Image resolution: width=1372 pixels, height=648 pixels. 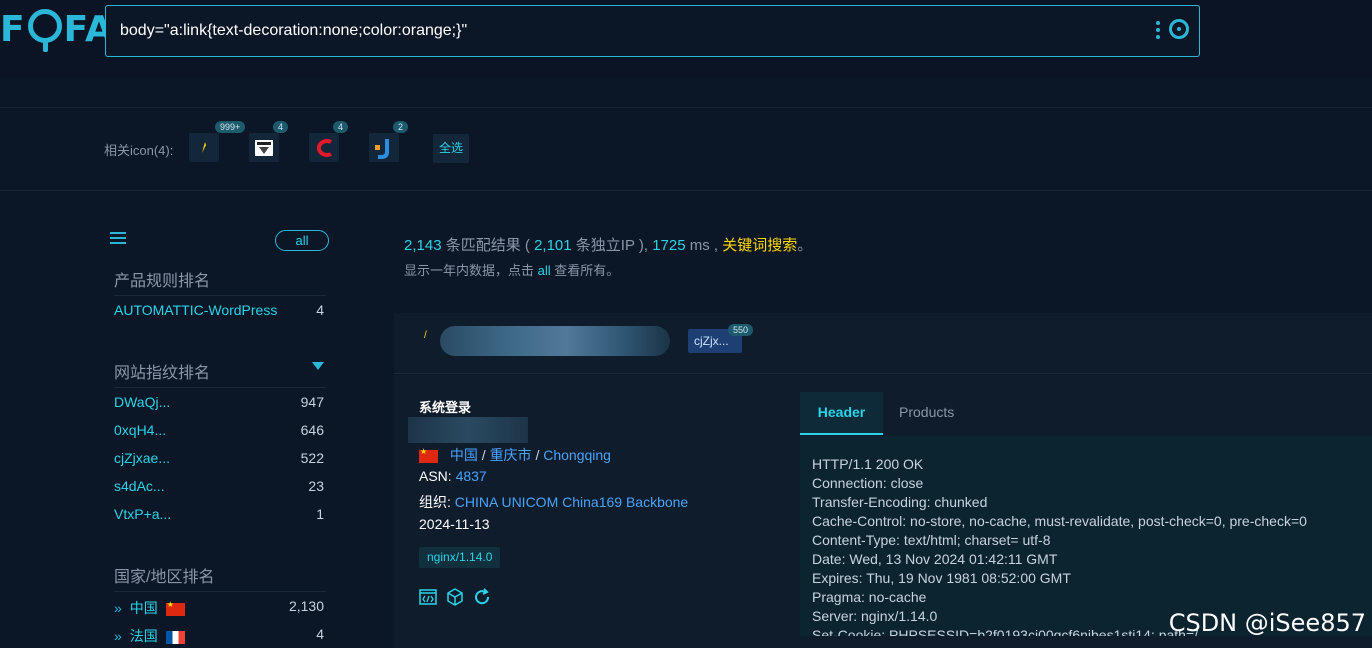 I want to click on header-line: Connection: close, so click(x=868, y=483).